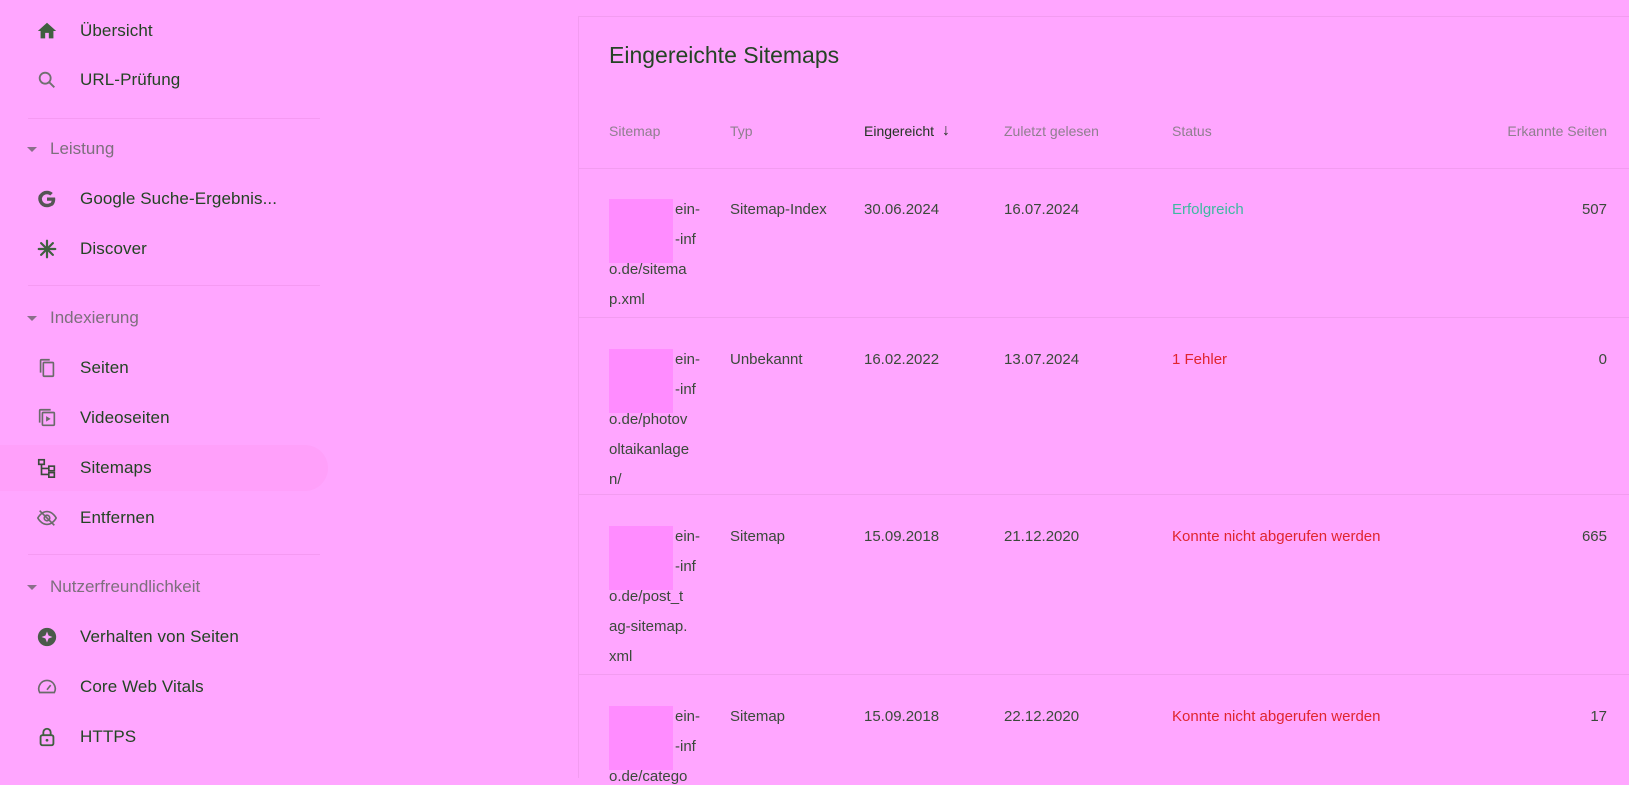  I want to click on sitemap-url-line: p.xml, so click(627, 299).